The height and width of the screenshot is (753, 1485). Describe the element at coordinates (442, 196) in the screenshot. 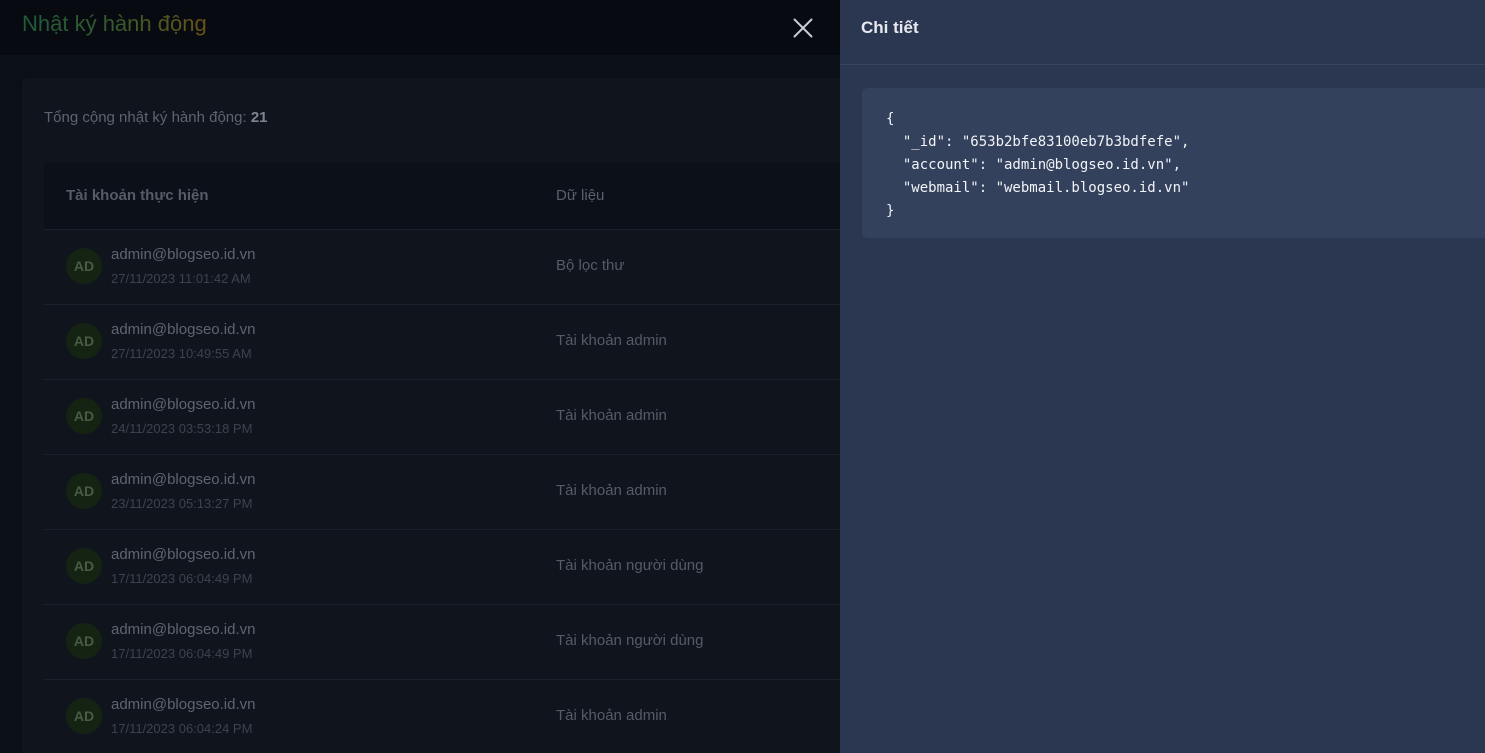

I see `table-header: Tài khoản thực hiện Dữ liệu` at that location.